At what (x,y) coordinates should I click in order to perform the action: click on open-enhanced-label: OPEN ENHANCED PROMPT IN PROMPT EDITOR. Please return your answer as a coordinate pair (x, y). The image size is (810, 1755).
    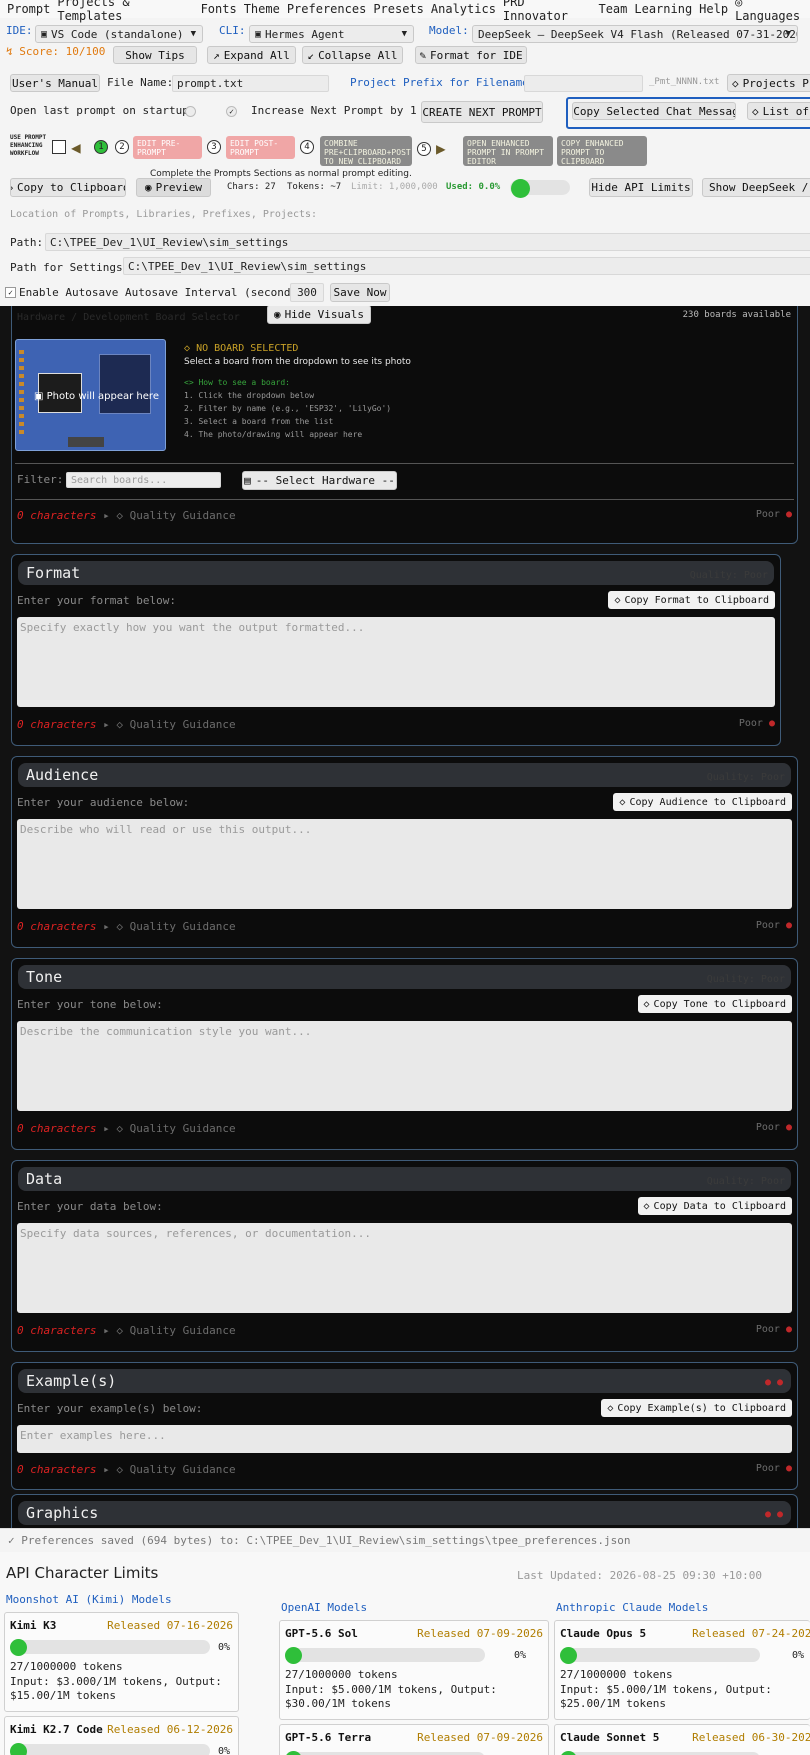
    Looking at the image, I should click on (506, 152).